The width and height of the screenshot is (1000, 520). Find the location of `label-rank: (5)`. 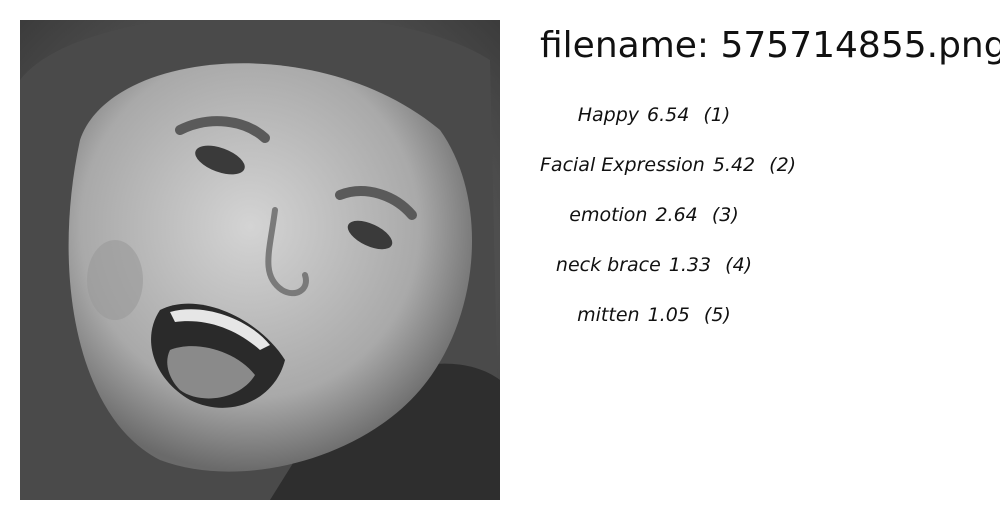

label-rank: (5) is located at coordinates (717, 315).